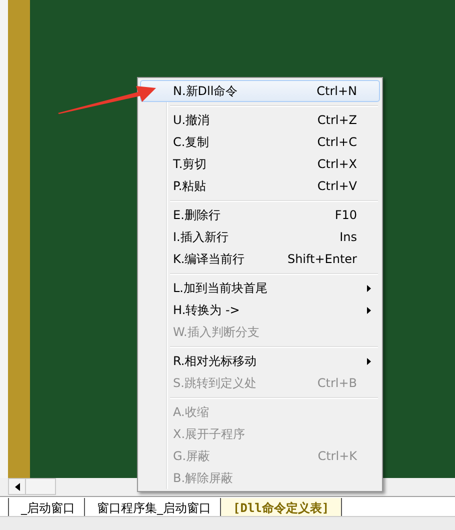  Describe the element at coordinates (192, 456) in the screenshot. I see `menu-item-label: G.屏蔽` at that location.